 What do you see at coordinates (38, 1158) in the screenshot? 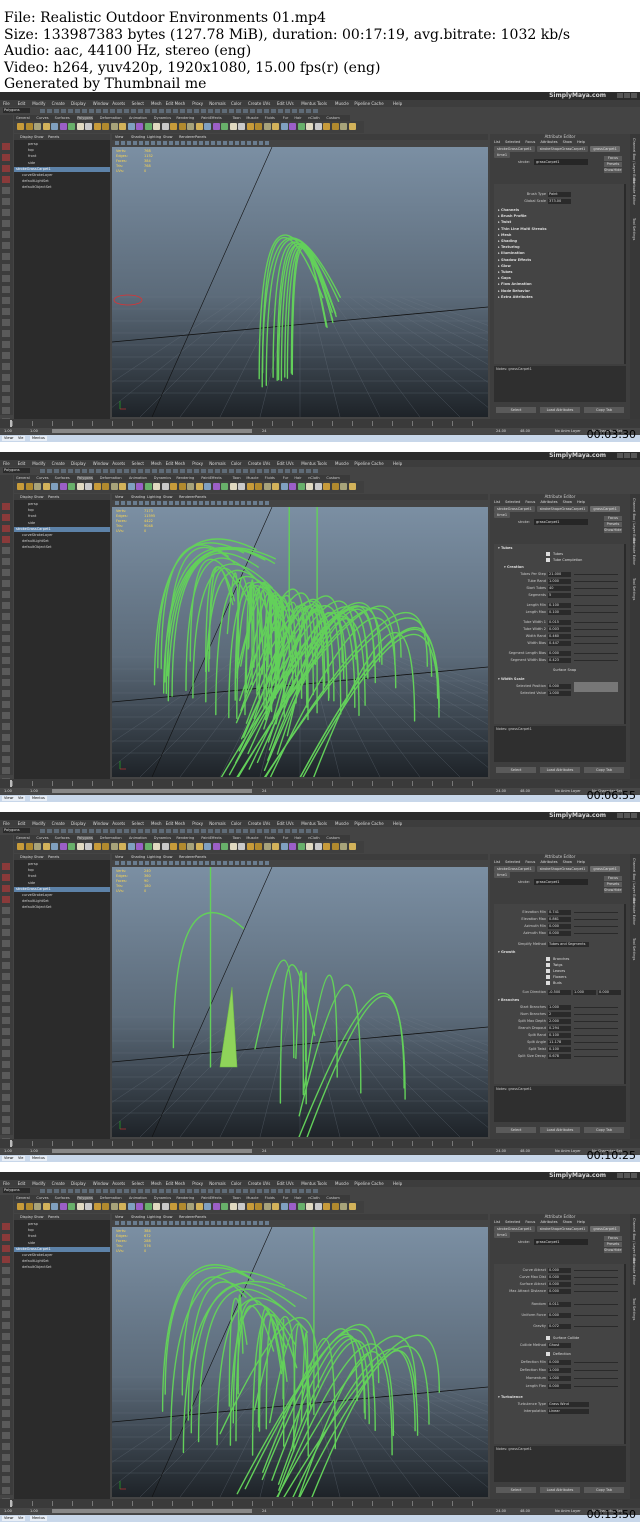
I see `taskbar-item: Mentus` at bounding box center [38, 1158].